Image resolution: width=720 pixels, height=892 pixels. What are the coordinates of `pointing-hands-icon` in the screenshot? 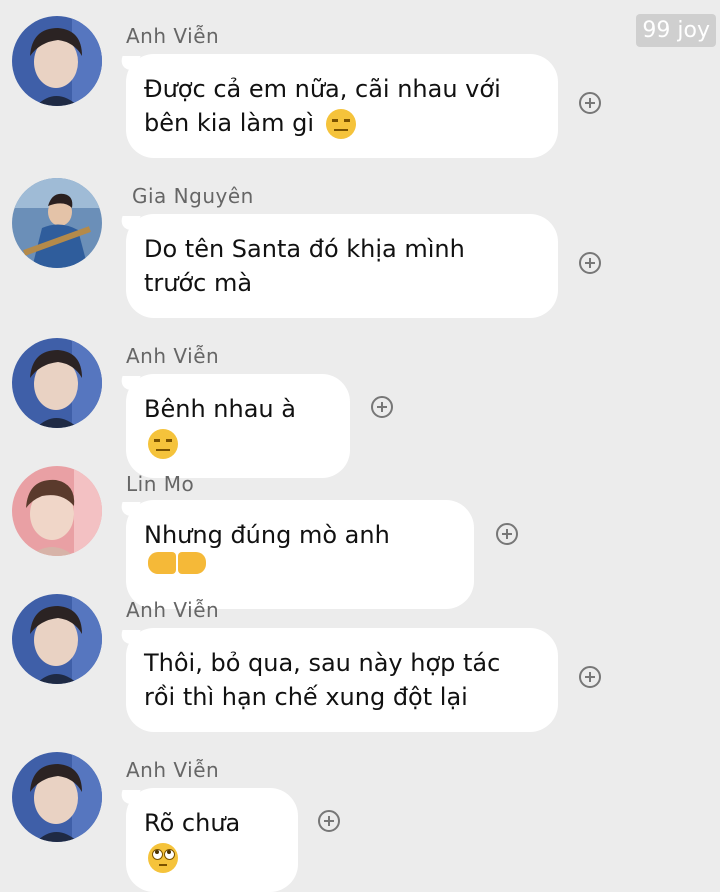 It's located at (177, 571).